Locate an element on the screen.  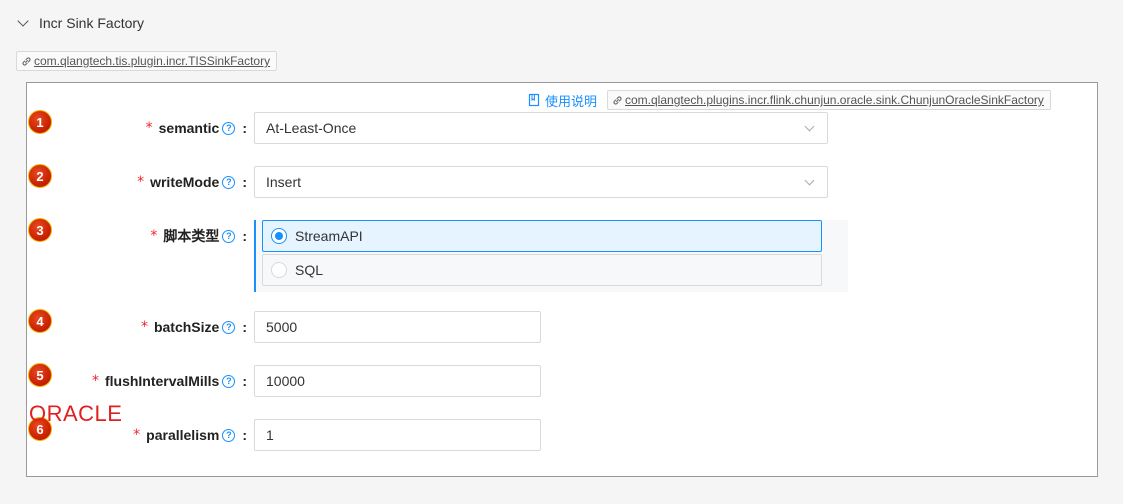
step-badge: 3 is located at coordinates (40, 230).